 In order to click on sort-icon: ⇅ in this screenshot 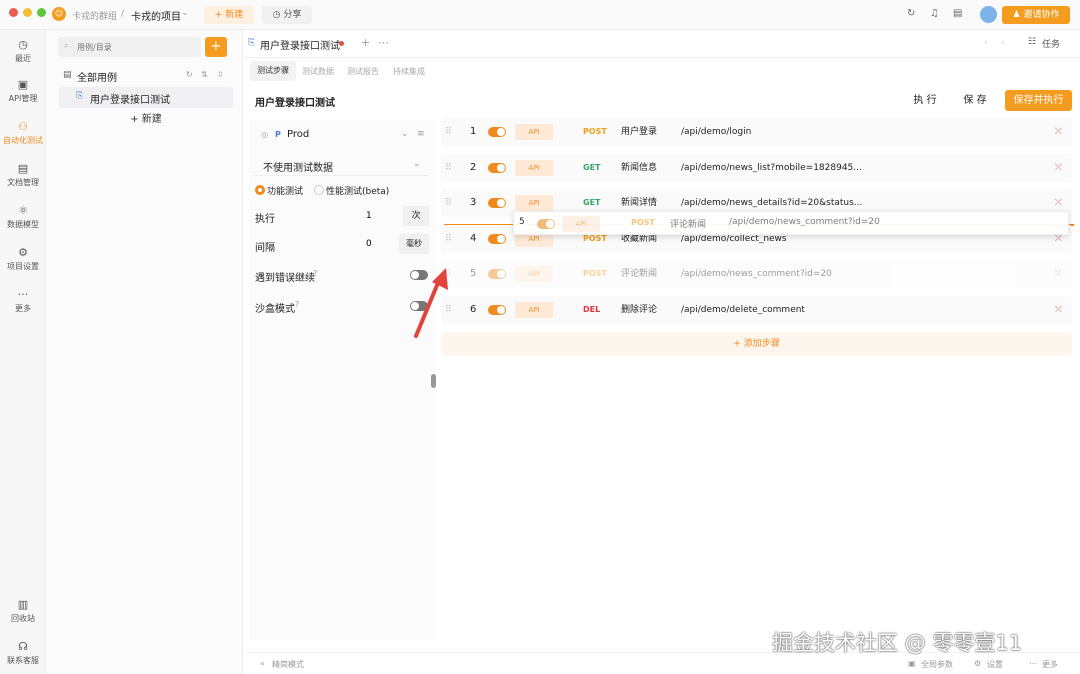, I will do `click(204, 74)`.